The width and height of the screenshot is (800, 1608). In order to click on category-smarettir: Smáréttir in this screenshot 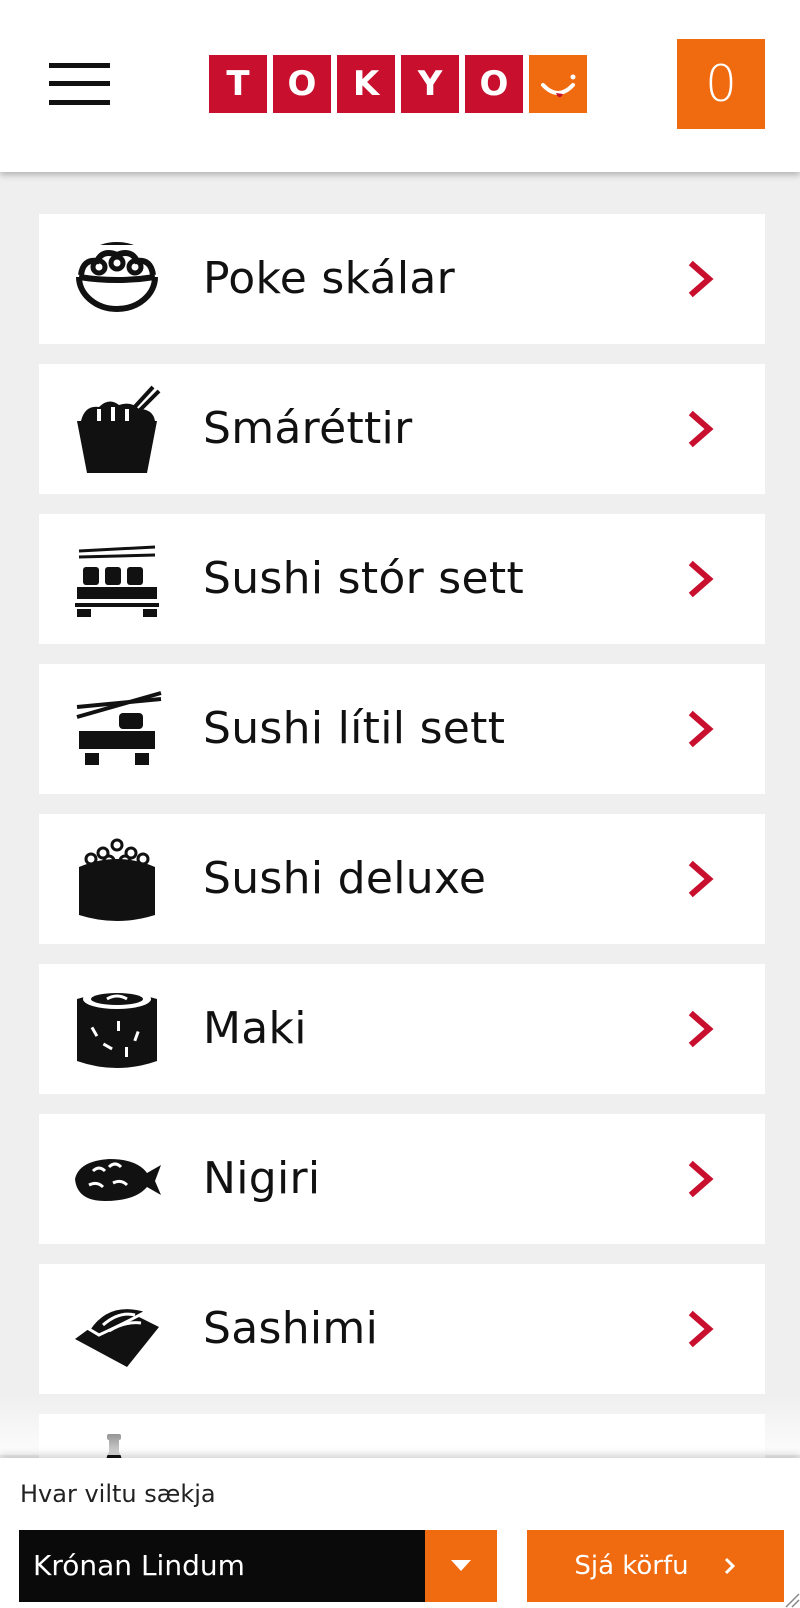, I will do `click(402, 429)`.